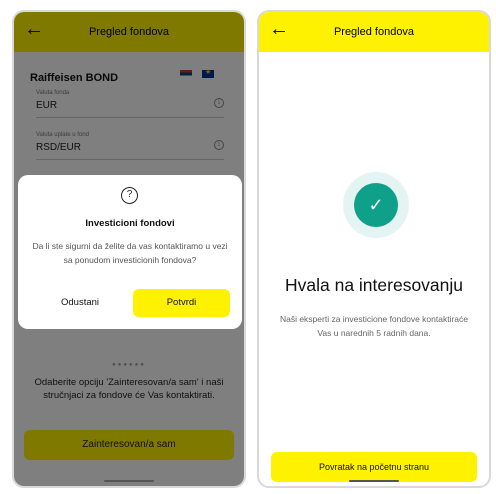  Describe the element at coordinates (376, 205) in the screenshot. I see `checkmark-icon: ✓` at that location.